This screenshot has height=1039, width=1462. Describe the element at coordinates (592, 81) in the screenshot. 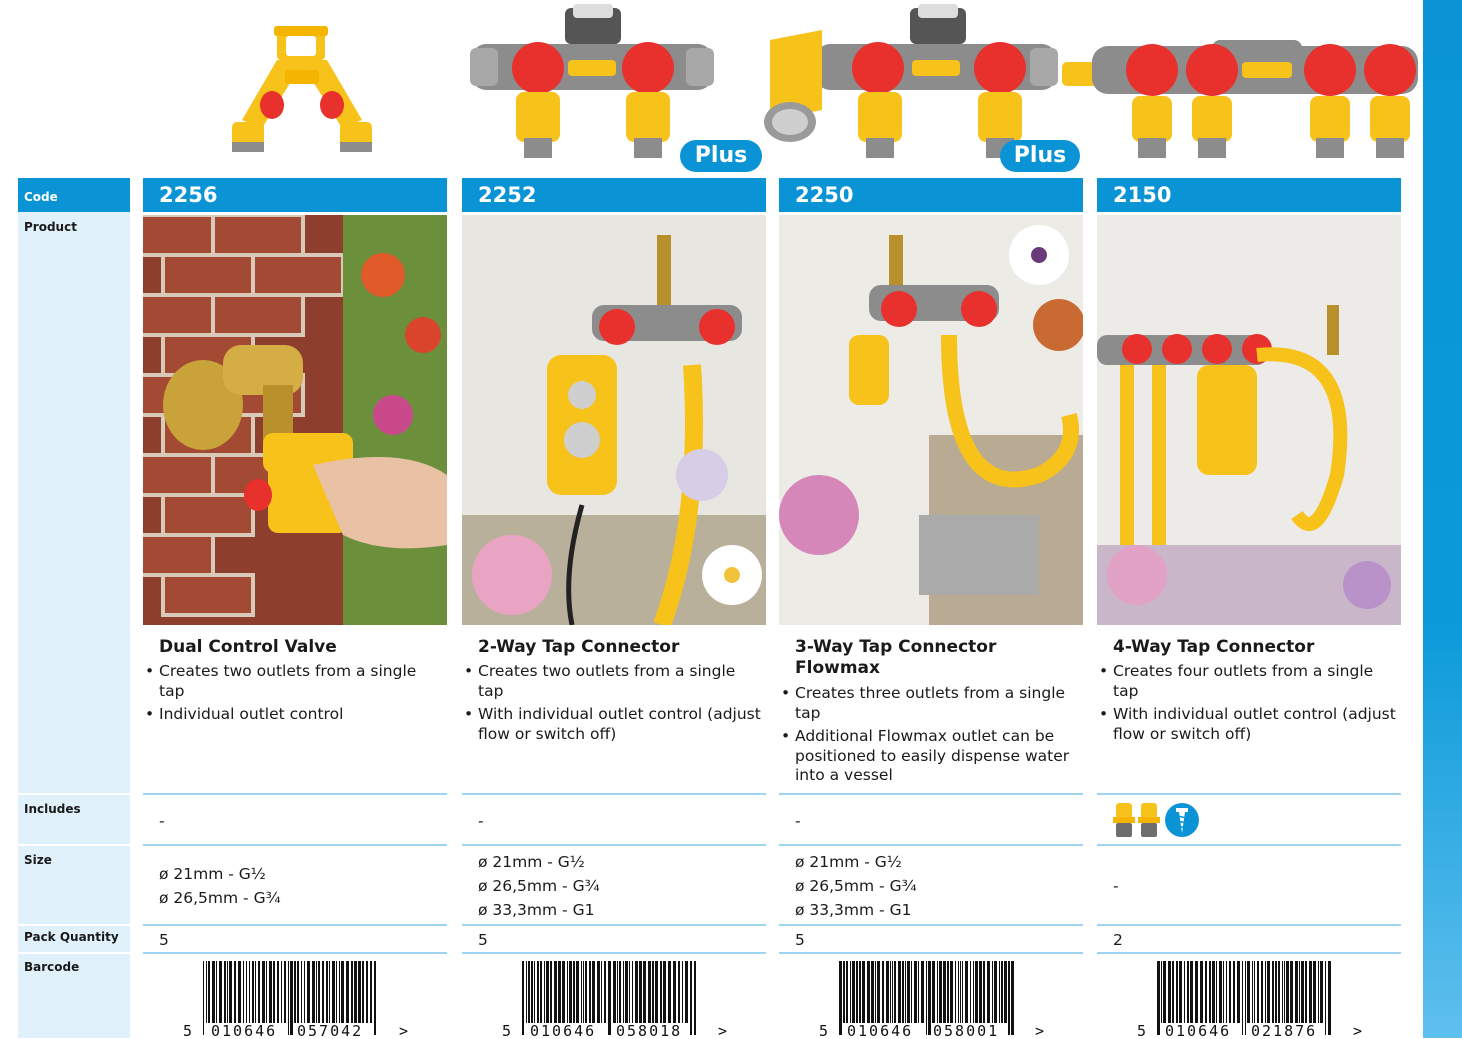

I see `hero-2-way-connector-image` at that location.